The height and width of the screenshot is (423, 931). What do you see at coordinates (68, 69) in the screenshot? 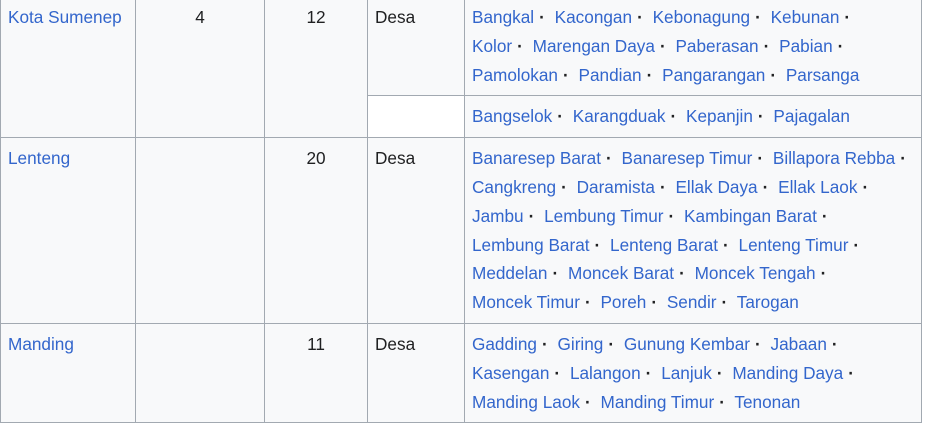
I see `district-cell: Kota Sumenep` at bounding box center [68, 69].